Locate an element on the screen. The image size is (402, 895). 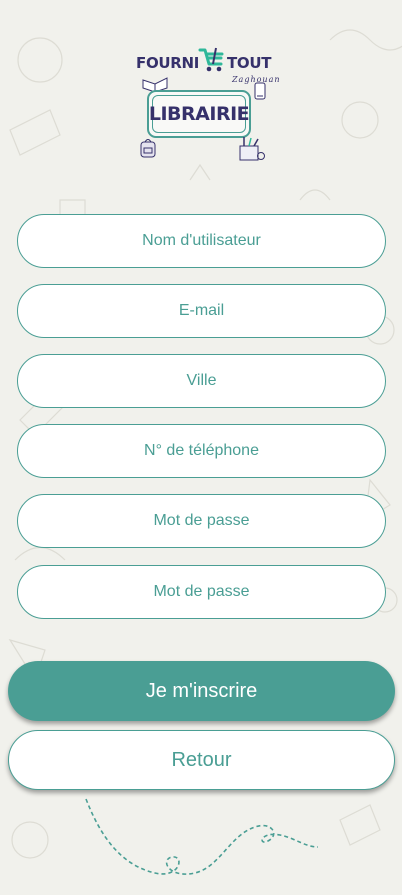
register-button-label: Je m'inscrire is located at coordinates (201, 690).